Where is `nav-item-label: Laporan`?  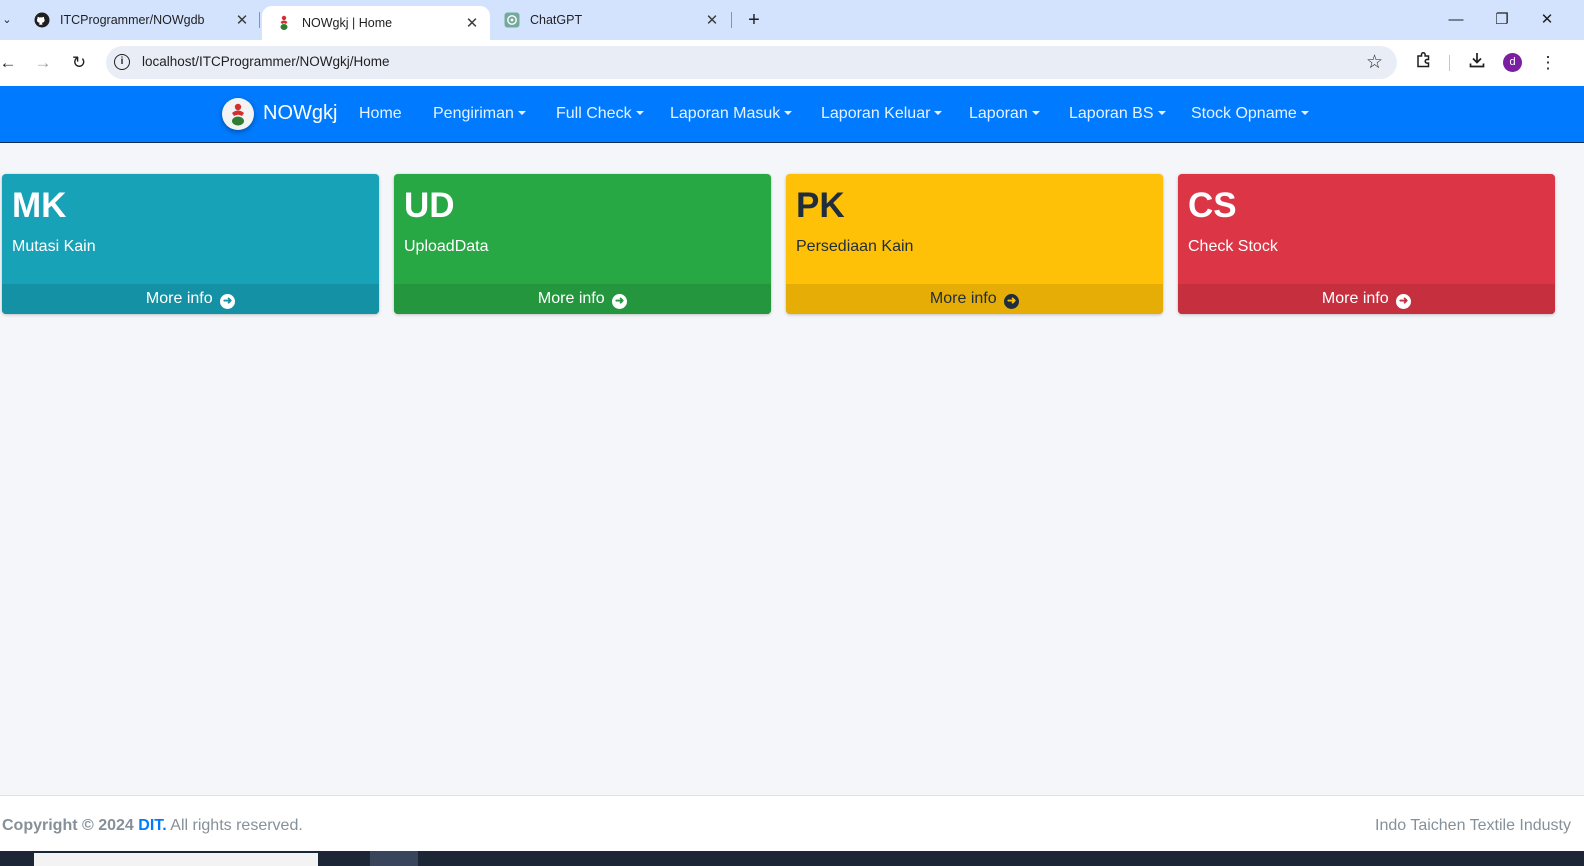
nav-item-label: Laporan is located at coordinates (998, 113).